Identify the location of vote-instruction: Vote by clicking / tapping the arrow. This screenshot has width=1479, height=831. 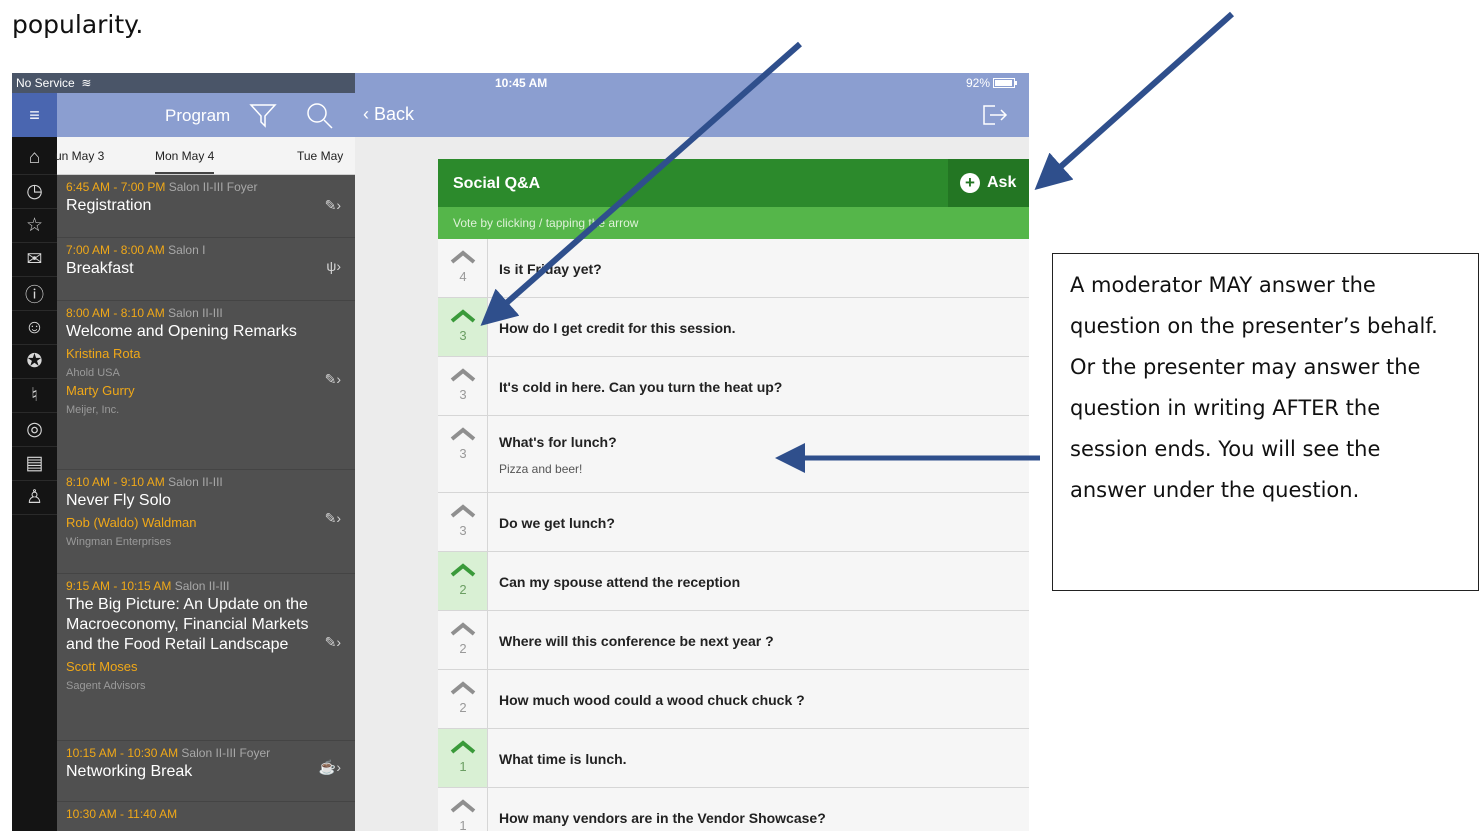
(733, 223).